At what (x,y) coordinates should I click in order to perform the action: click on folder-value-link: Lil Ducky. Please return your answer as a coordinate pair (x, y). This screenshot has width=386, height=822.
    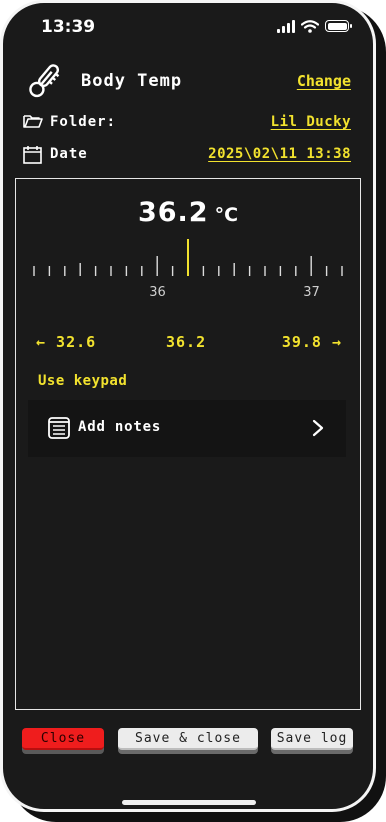
    Looking at the image, I should click on (311, 122).